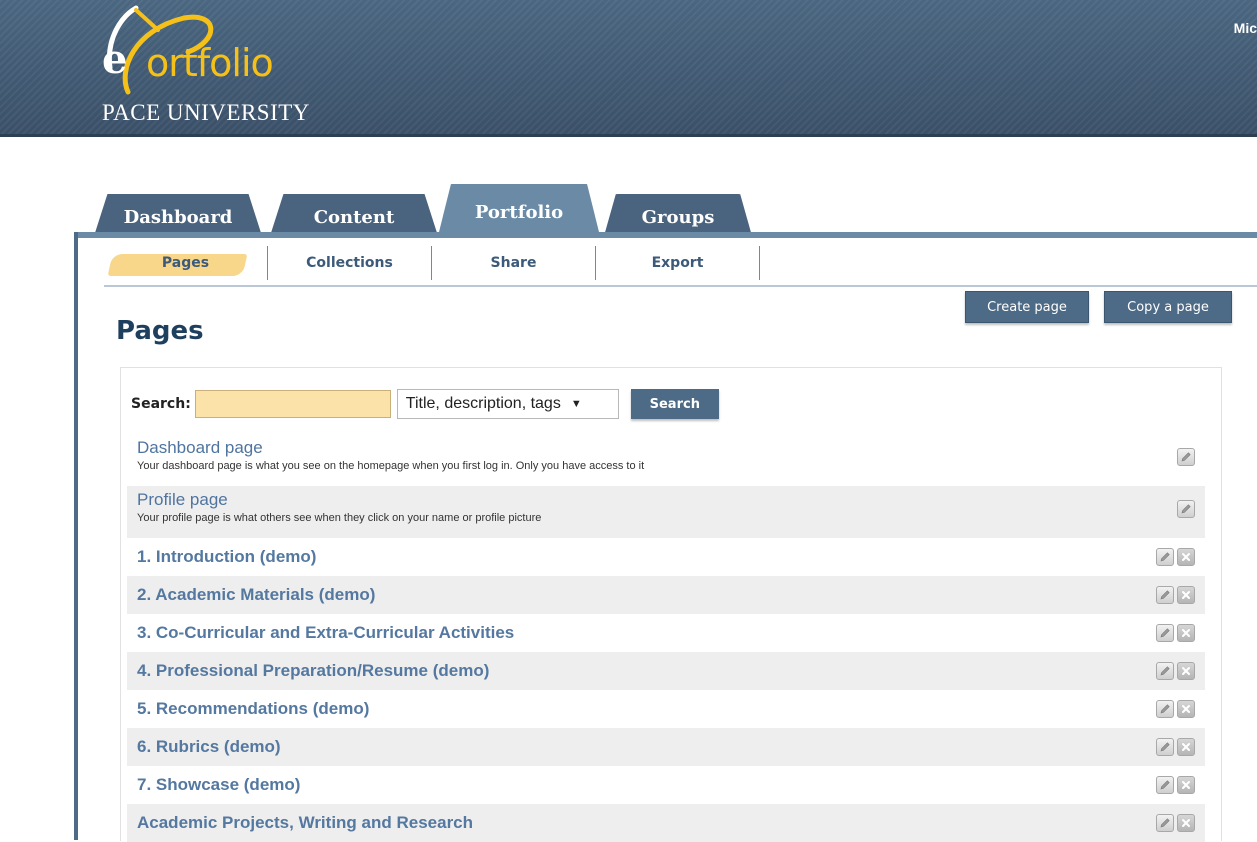  I want to click on tab-portfolio: Portfolio, so click(519, 210).